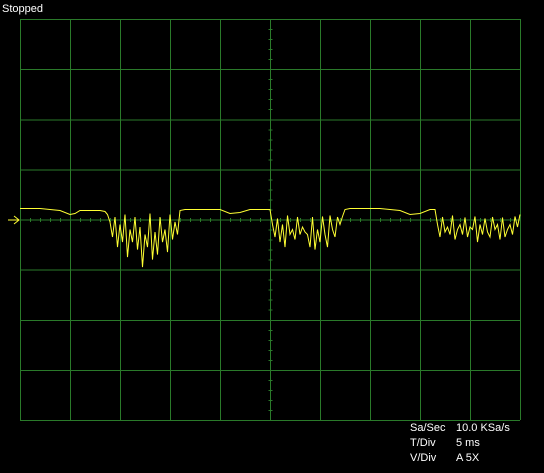 The height and width of the screenshot is (473, 544). What do you see at coordinates (483, 428) in the screenshot?
I see `sample-rate-value: 10.0 KSa/s` at bounding box center [483, 428].